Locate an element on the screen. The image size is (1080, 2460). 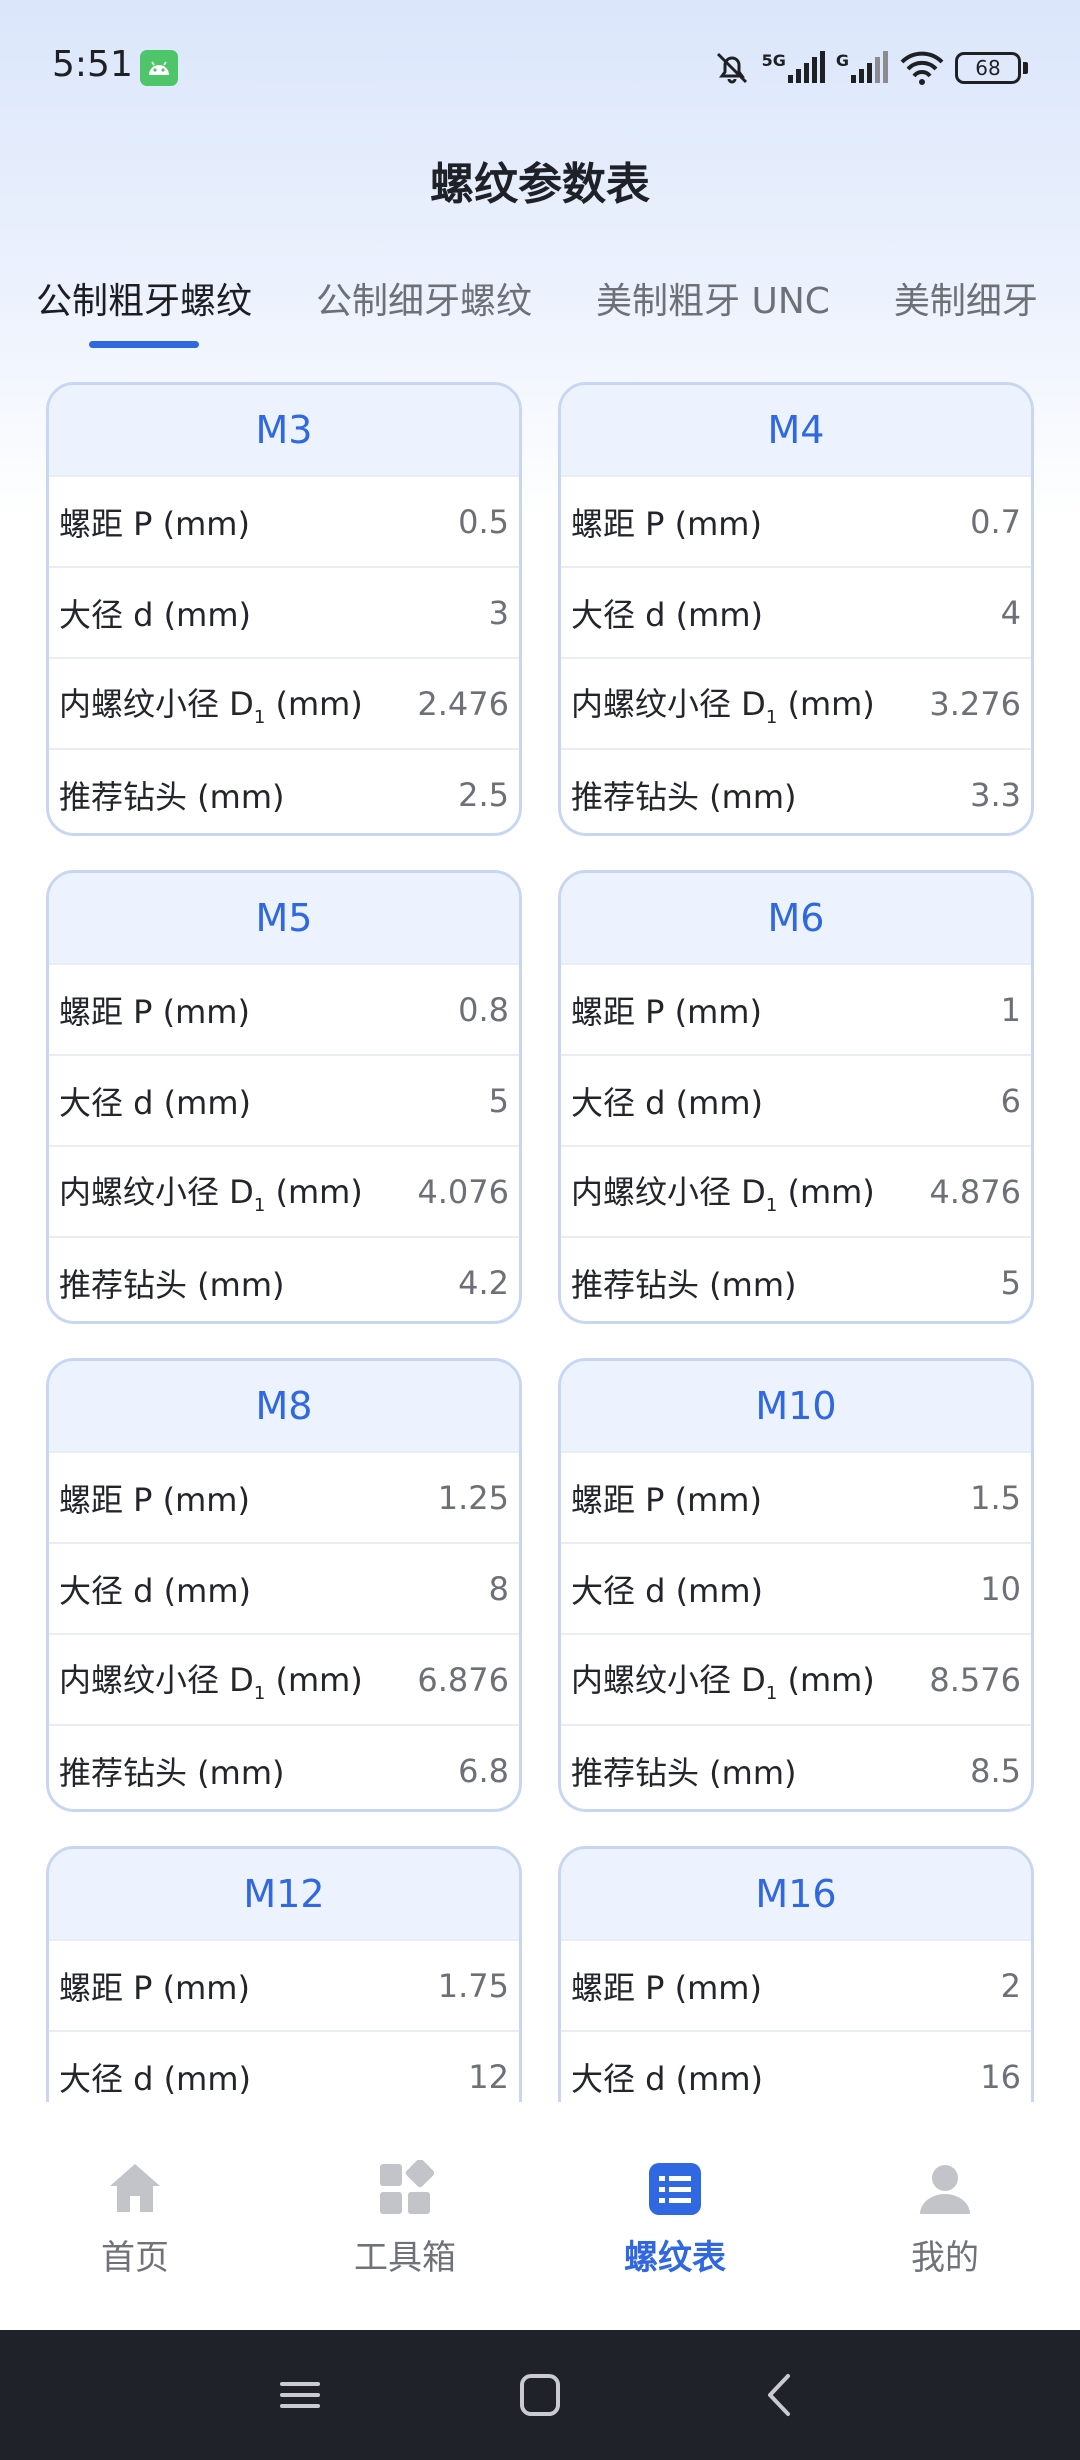
drill-value: 4.2 is located at coordinates (483, 1282).